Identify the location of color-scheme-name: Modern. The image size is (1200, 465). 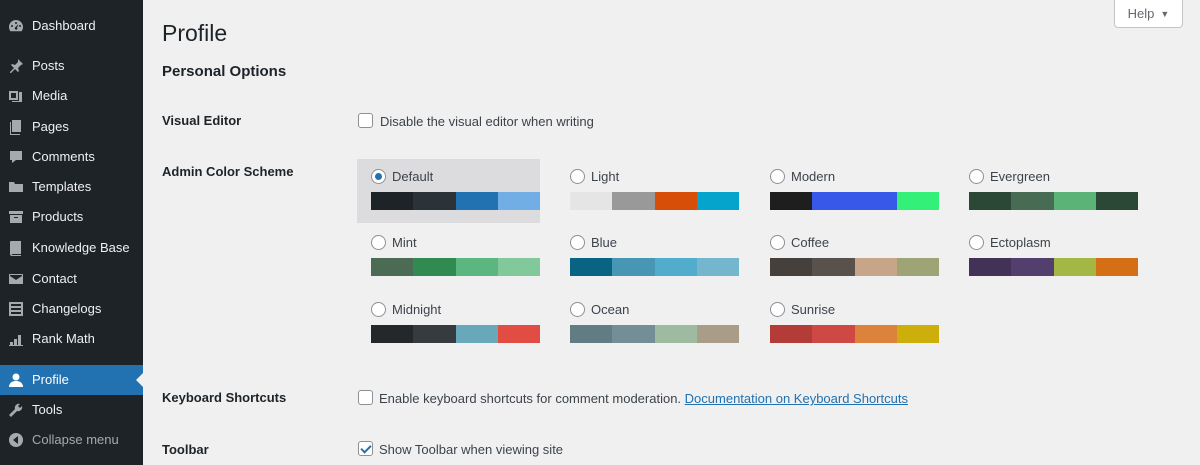
(813, 176).